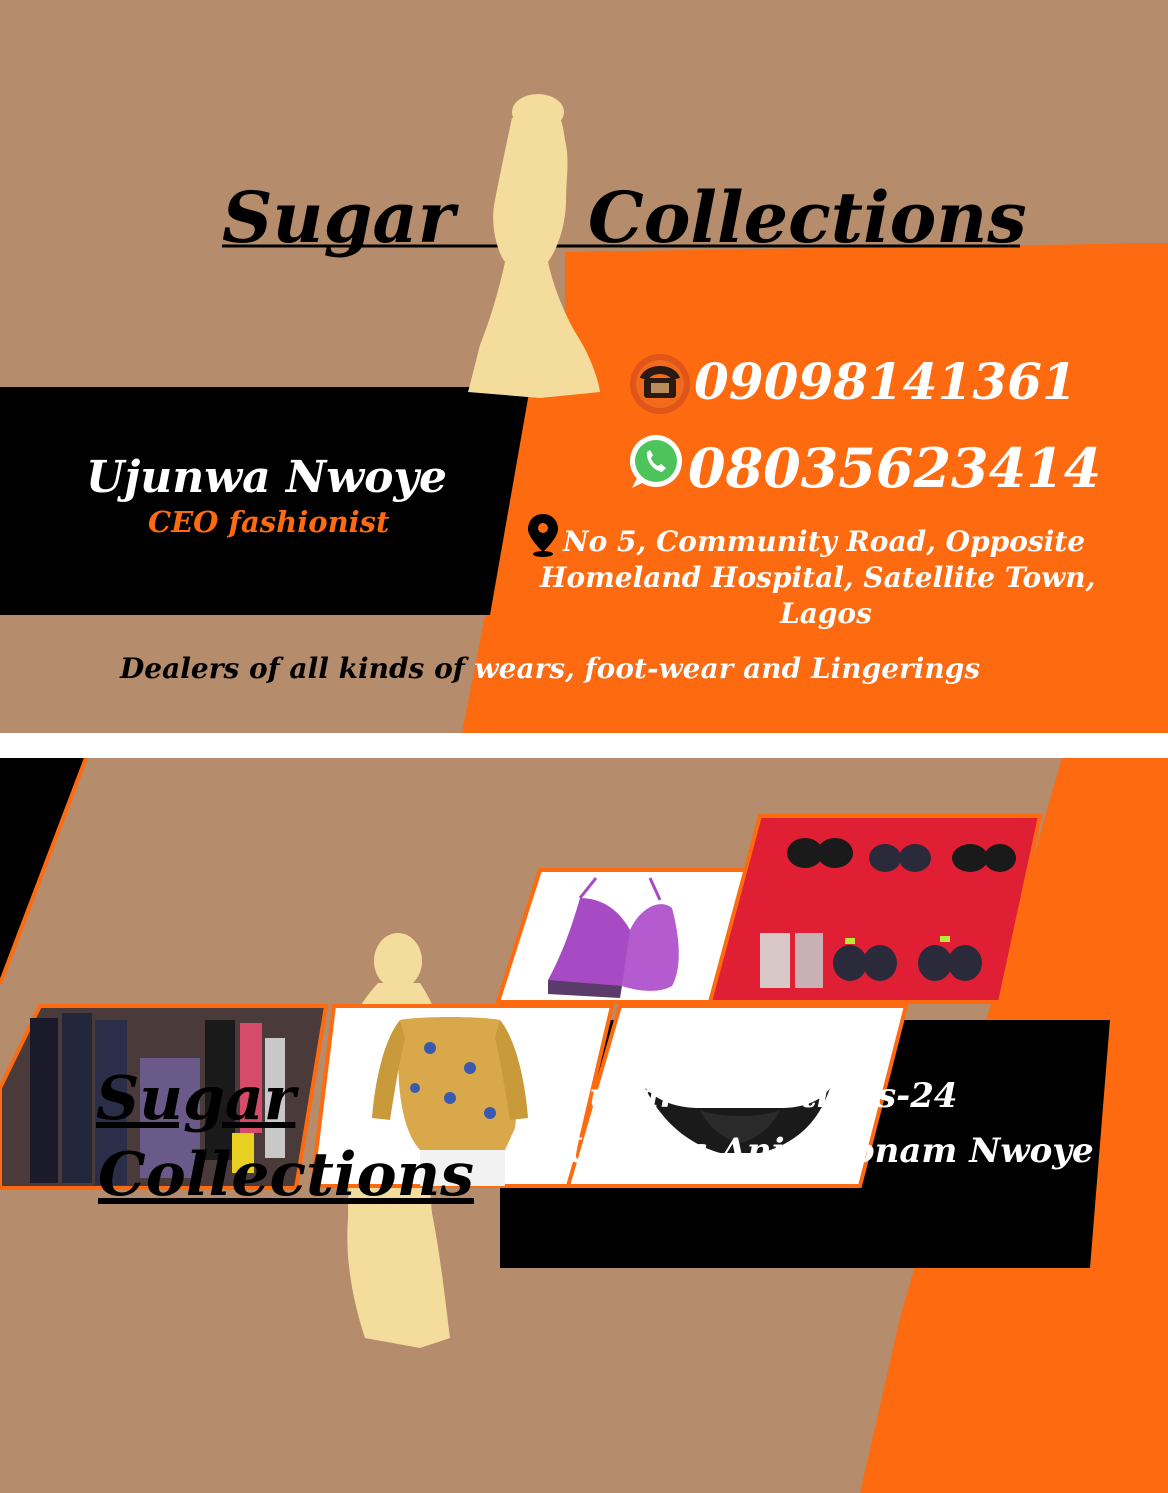 Image resolution: width=1168 pixels, height=1493 pixels. I want to click on instagram-handle: sugar collections-24, so click(764, 1096).